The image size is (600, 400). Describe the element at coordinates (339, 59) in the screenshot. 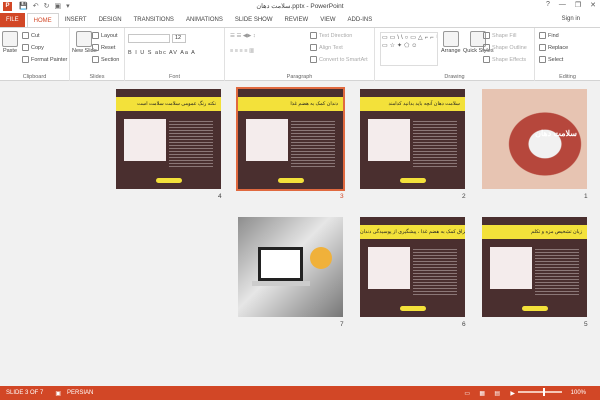

I see `convert-smartart-button: Convert to SmartArt` at that location.